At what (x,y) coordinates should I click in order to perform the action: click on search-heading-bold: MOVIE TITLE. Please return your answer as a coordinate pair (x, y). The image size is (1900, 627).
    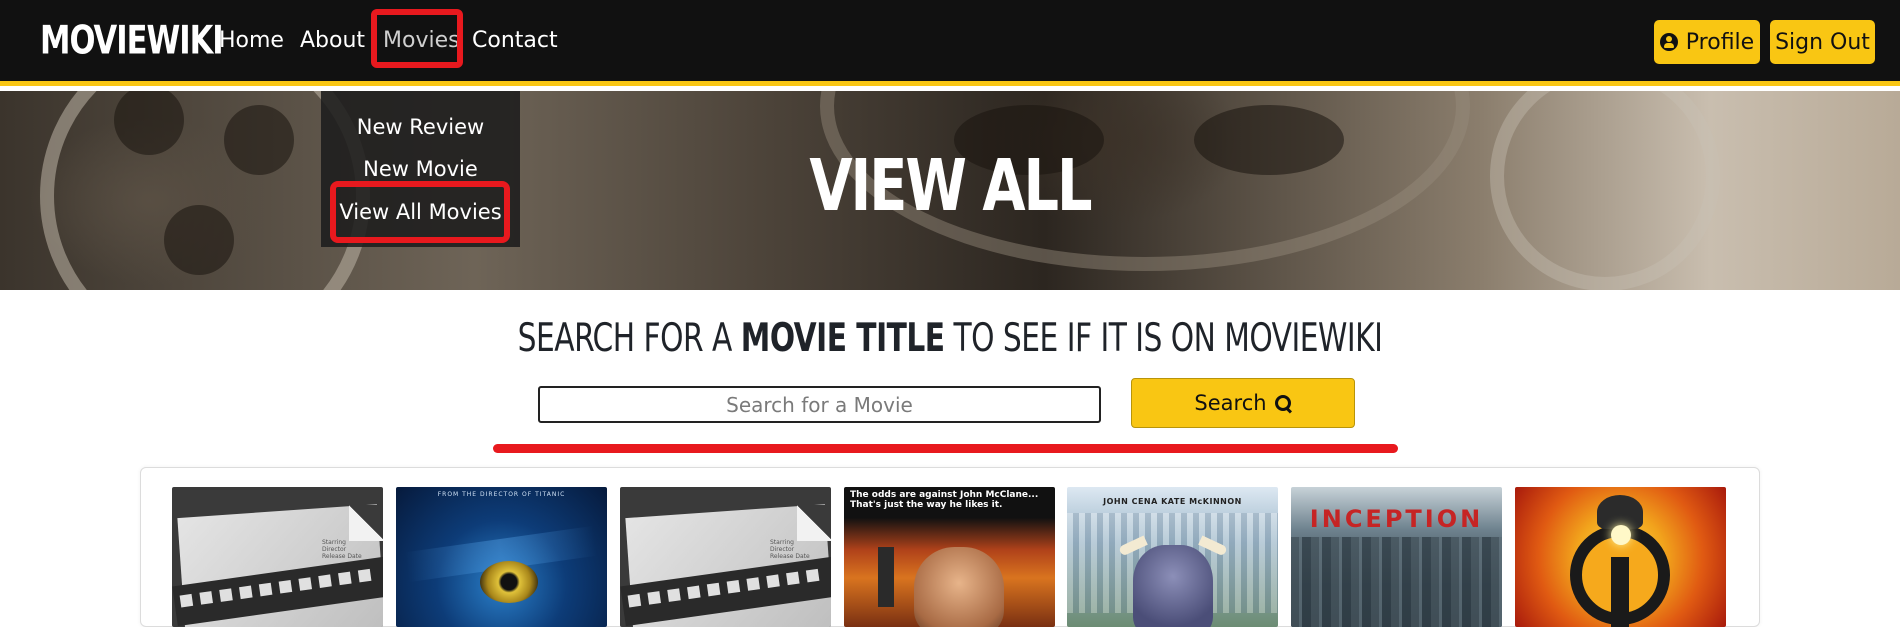
    Looking at the image, I should click on (842, 337).